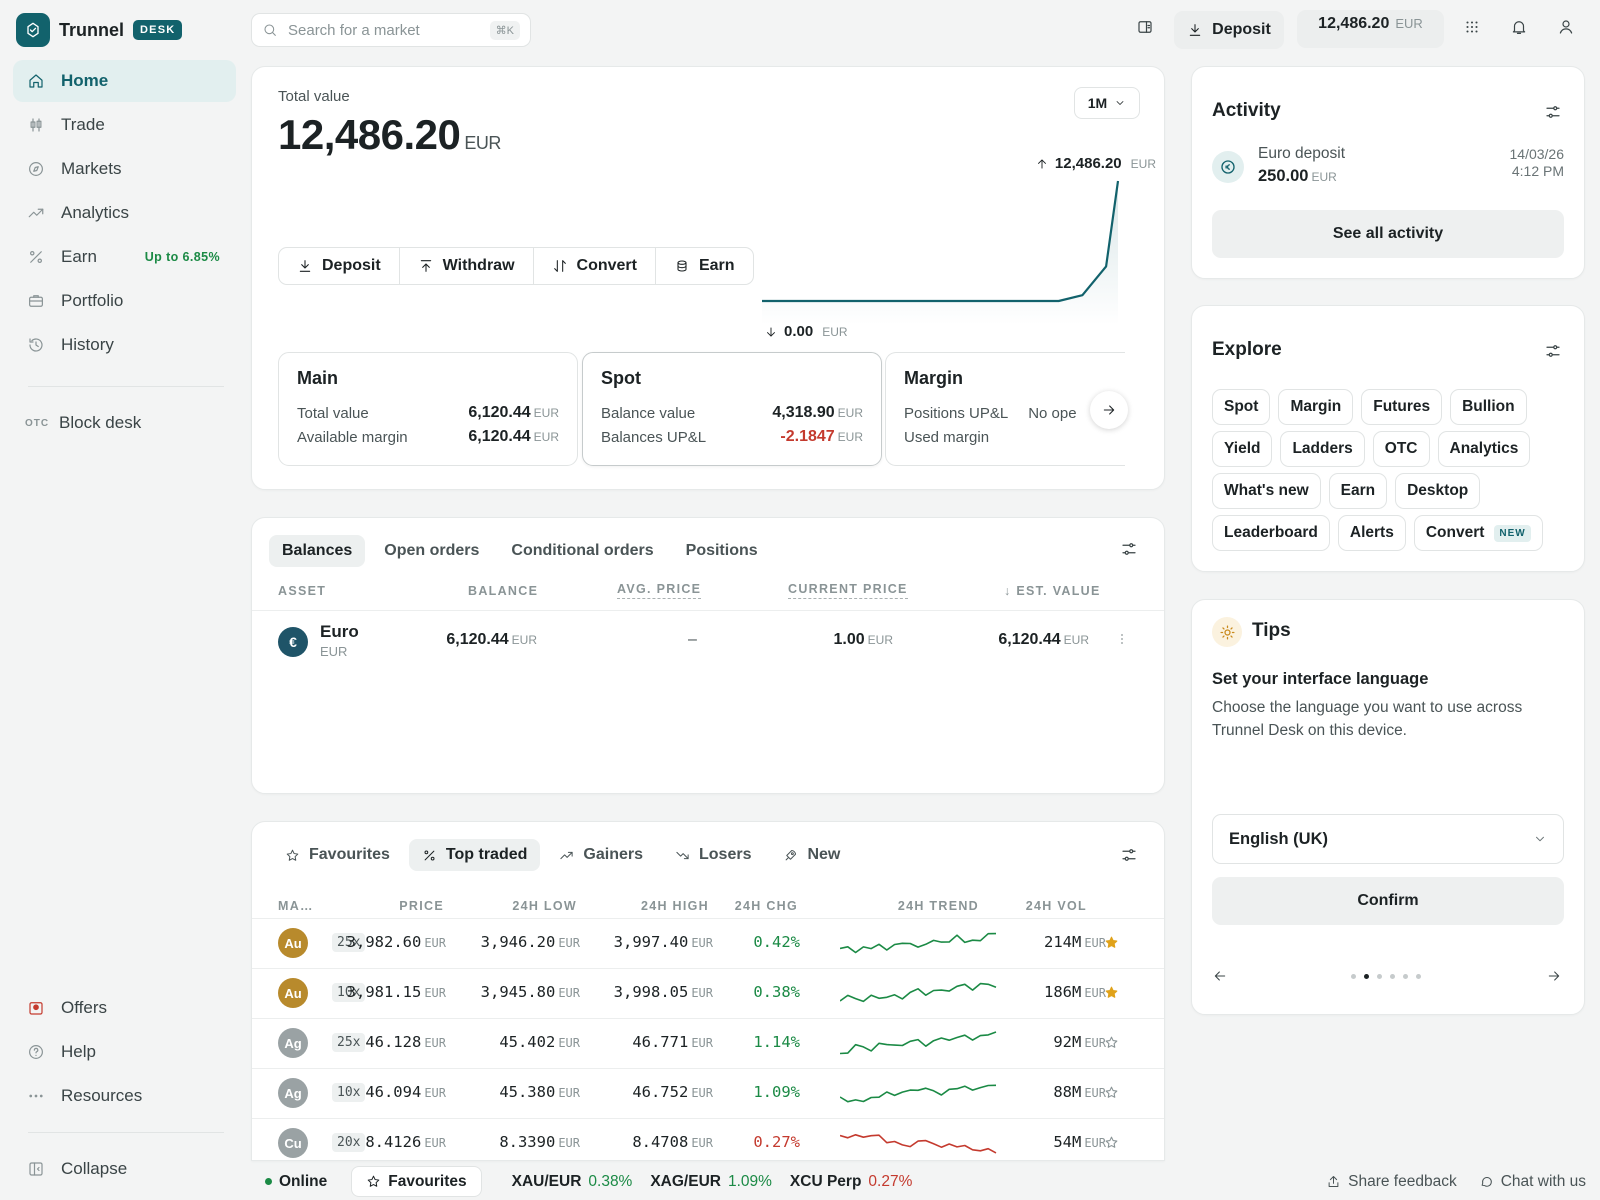 The width and height of the screenshot is (1600, 1200). What do you see at coordinates (124, 1008) in the screenshot?
I see `sidebar-item-offers: Offers` at bounding box center [124, 1008].